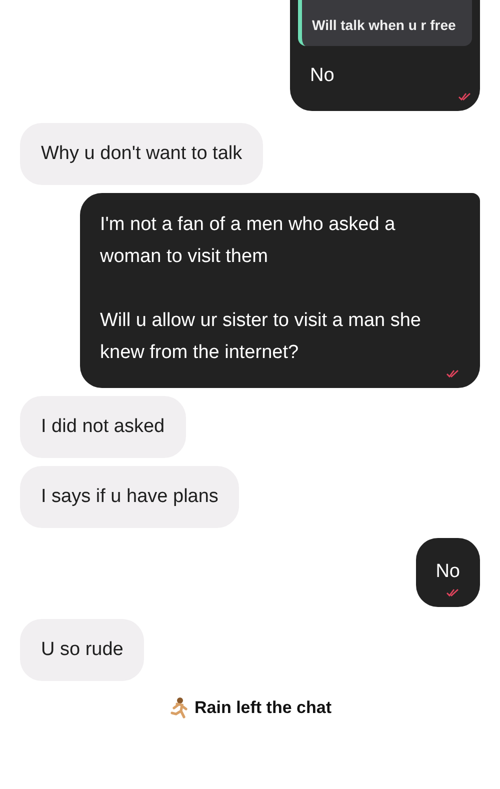  I want to click on message-text: I did not asked, so click(103, 427).